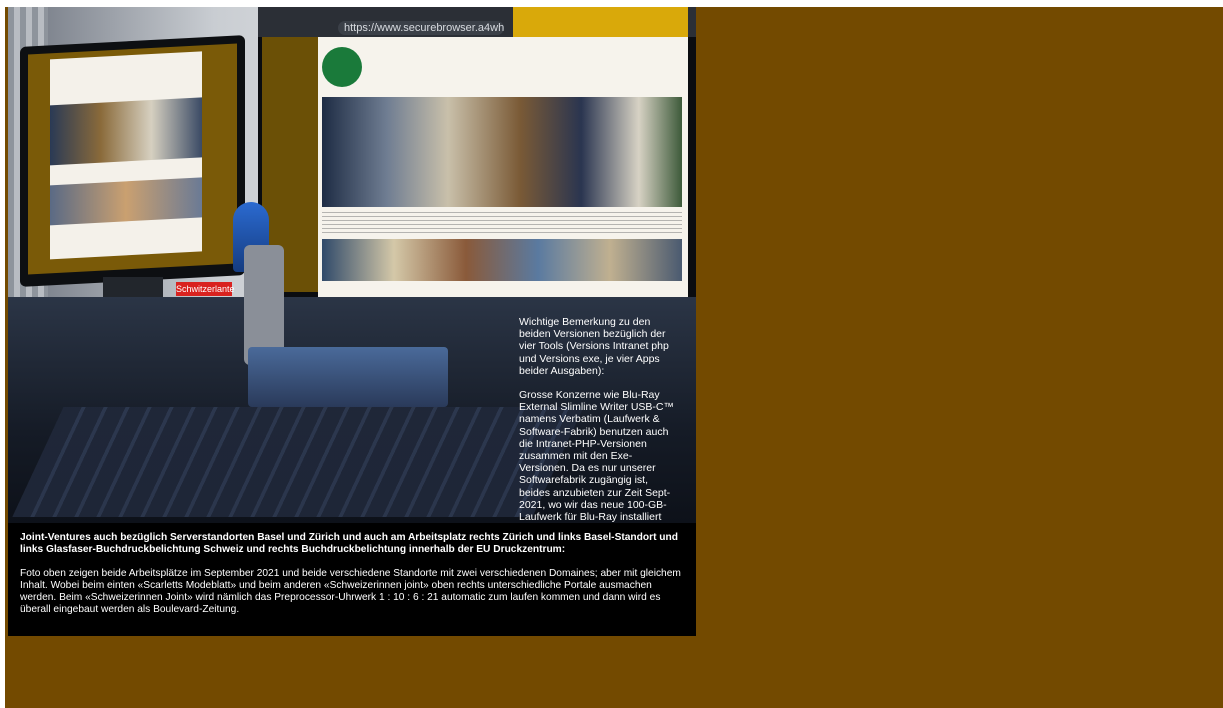 The width and height of the screenshot is (1223, 708). I want to click on keyboard, so click(298, 462).